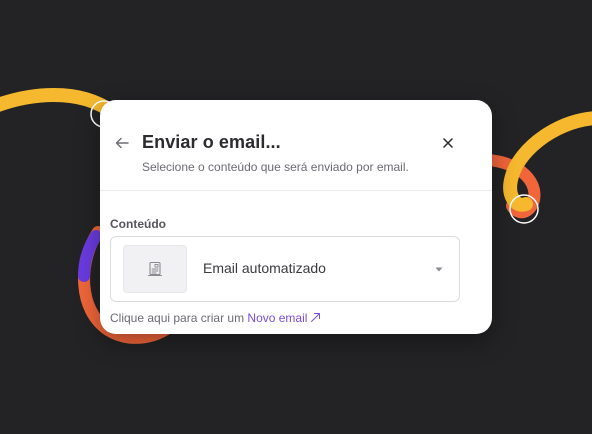 The height and width of the screenshot is (434, 592). What do you see at coordinates (179, 318) in the screenshot?
I see `helper-text: Clique aqui para criar um` at bounding box center [179, 318].